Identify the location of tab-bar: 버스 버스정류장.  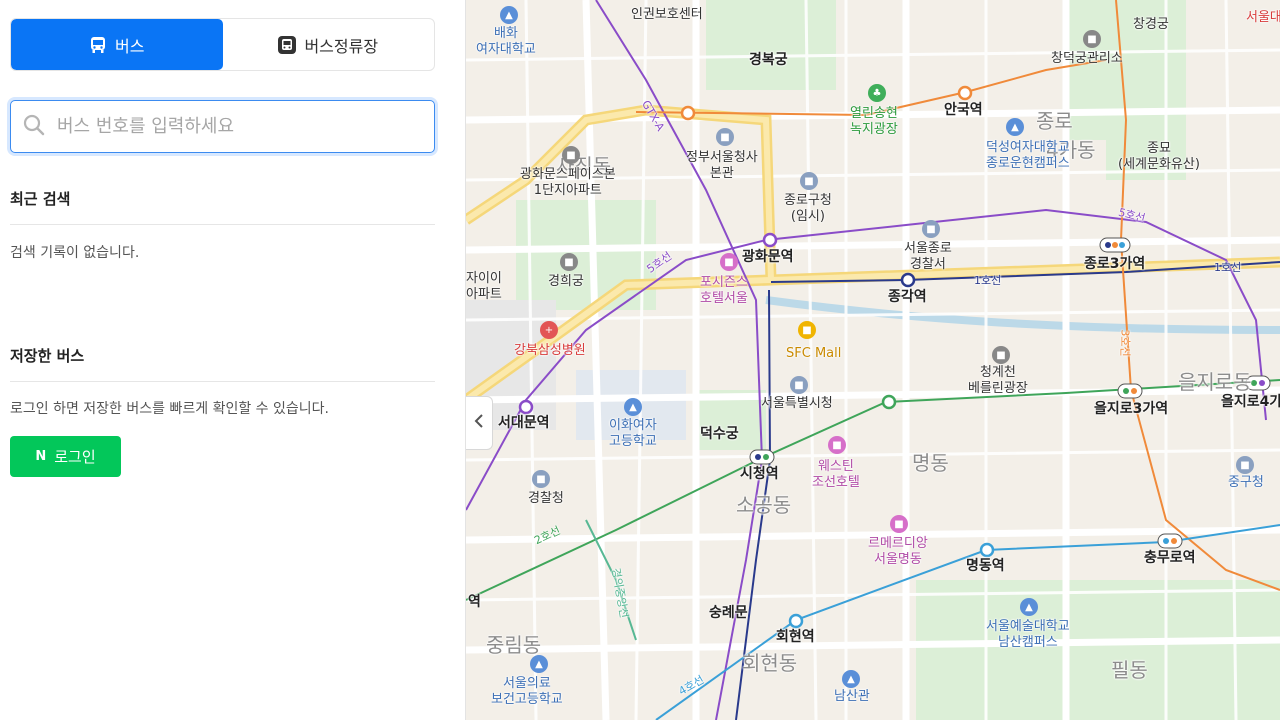
(222, 44).